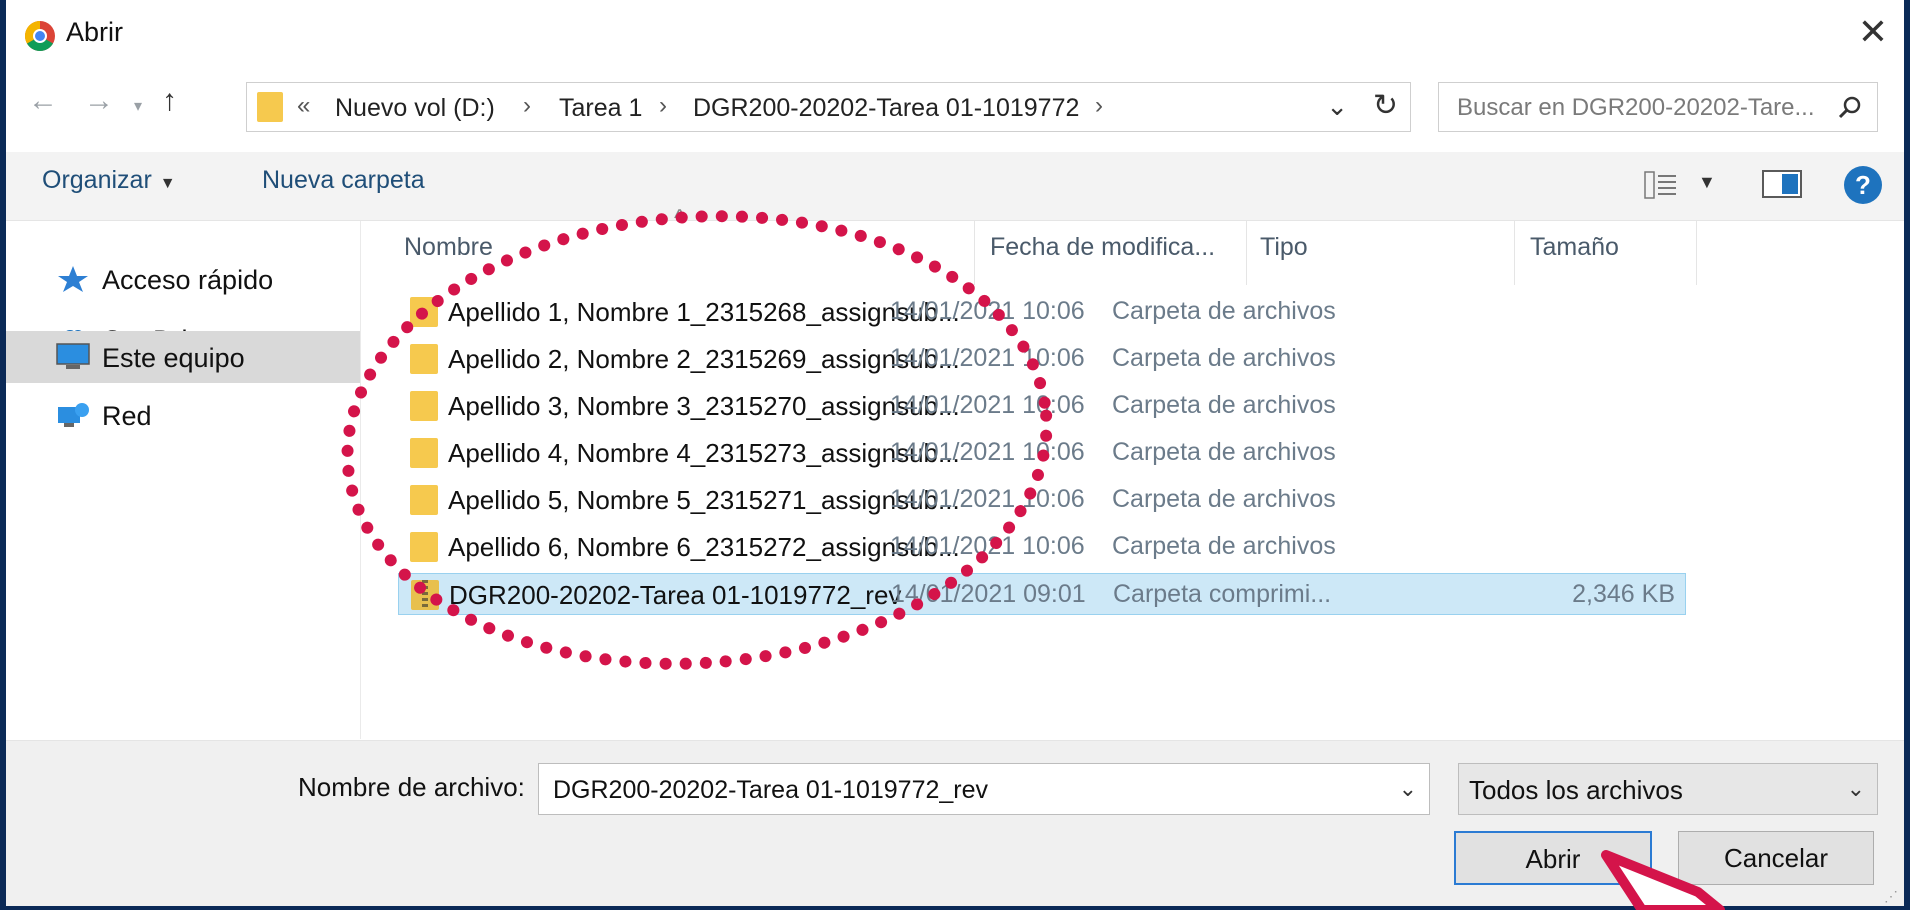  Describe the element at coordinates (167, 183) in the screenshot. I see `chevron-down-icon: ▼` at that location.